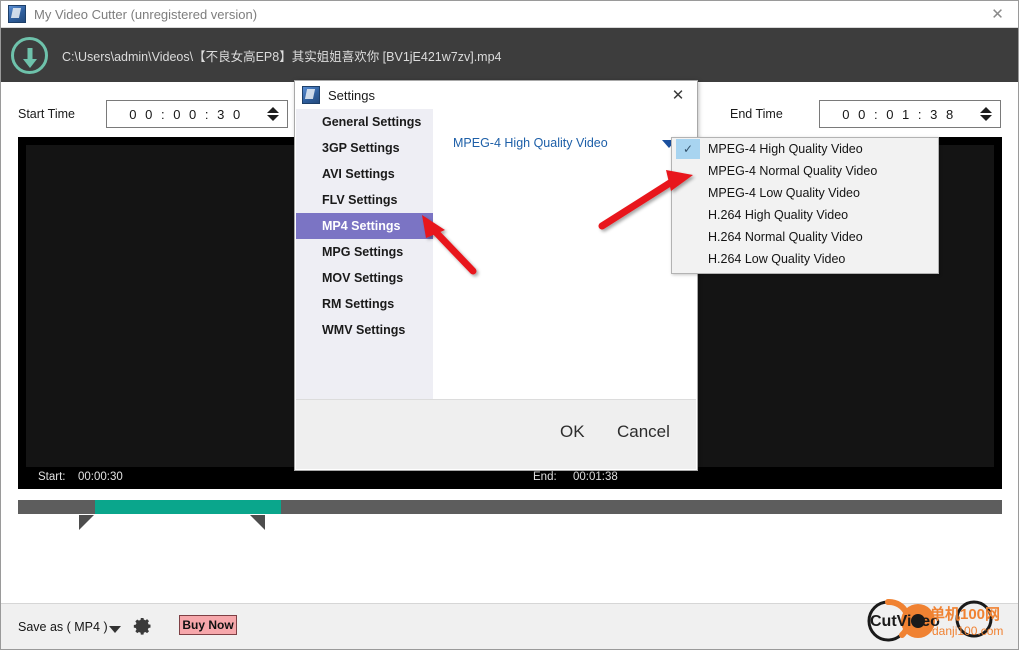 The height and width of the screenshot is (650, 1019). I want to click on end-time-label: End Time, so click(756, 114).